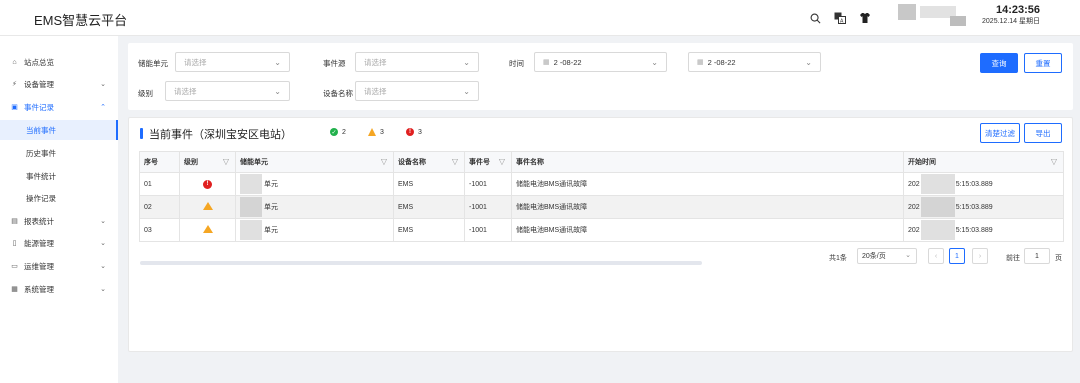 This screenshot has height=383, width=1080. I want to click on monitor-icon: ▭, so click(14, 266).